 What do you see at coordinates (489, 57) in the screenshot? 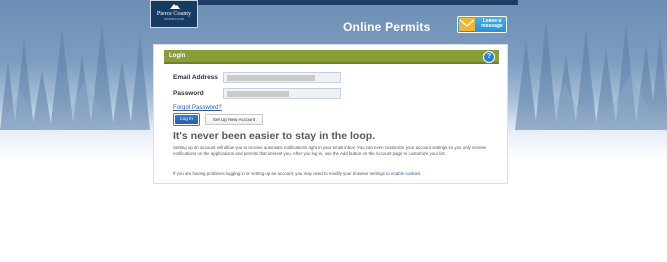
I see `help-icon: ?` at bounding box center [489, 57].